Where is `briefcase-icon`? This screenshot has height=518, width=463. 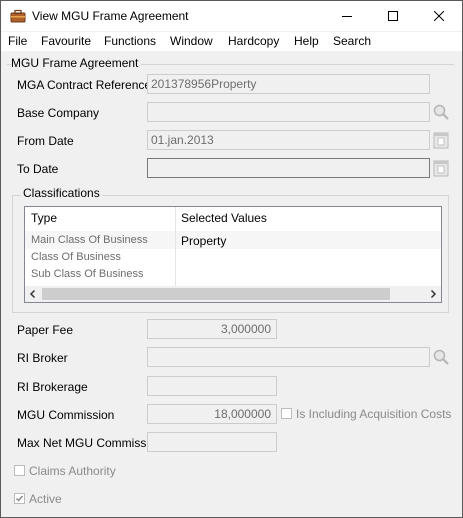
briefcase-icon is located at coordinates (18, 16).